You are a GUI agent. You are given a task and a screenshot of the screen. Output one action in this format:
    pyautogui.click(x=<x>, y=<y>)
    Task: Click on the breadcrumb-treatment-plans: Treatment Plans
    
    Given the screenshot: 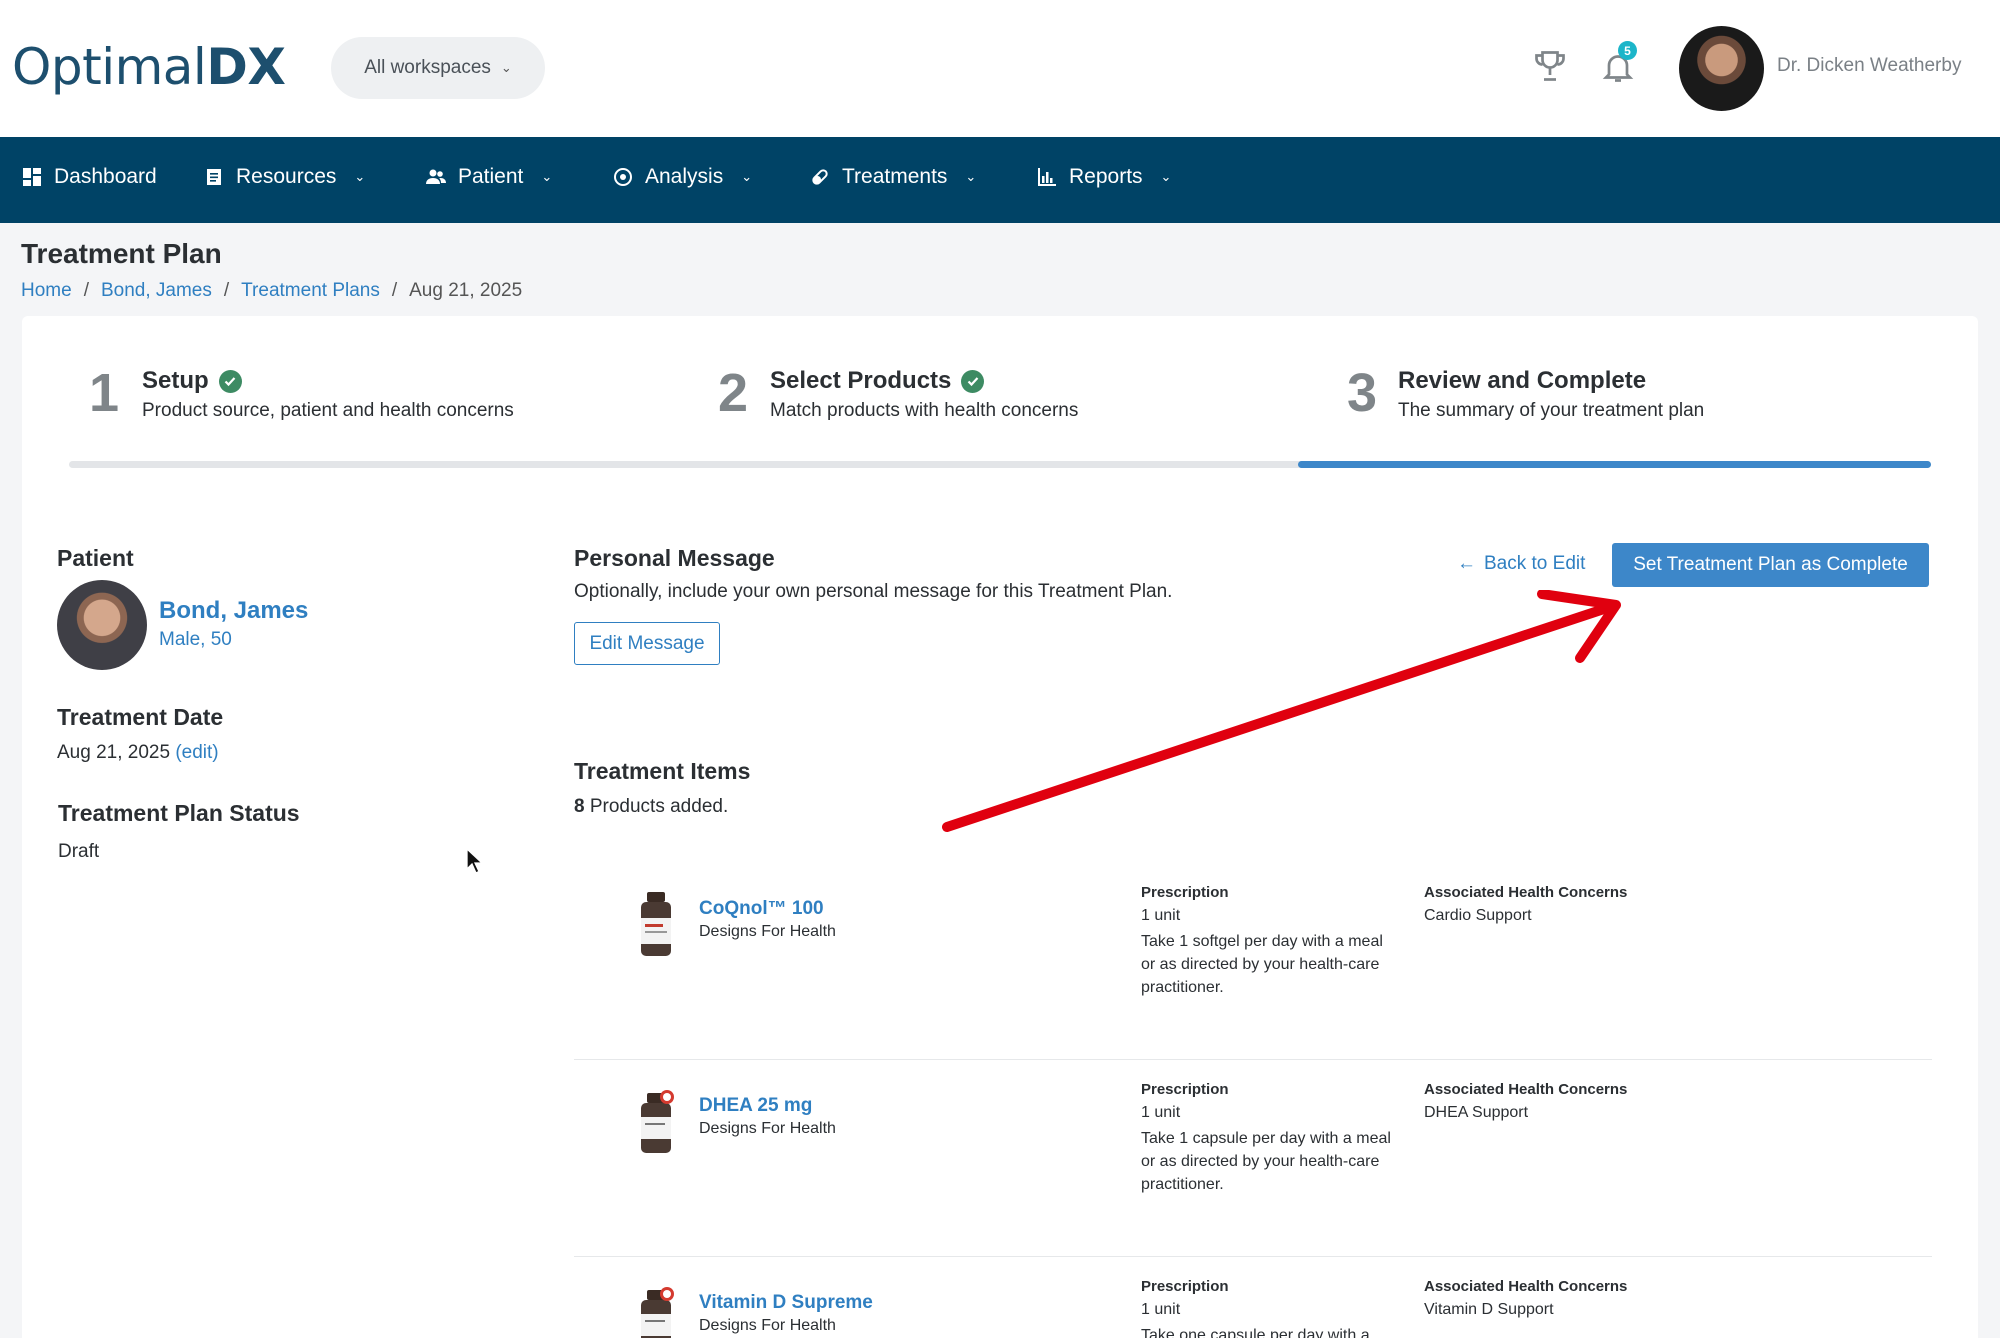 What is the action you would take?
    pyautogui.click(x=310, y=291)
    